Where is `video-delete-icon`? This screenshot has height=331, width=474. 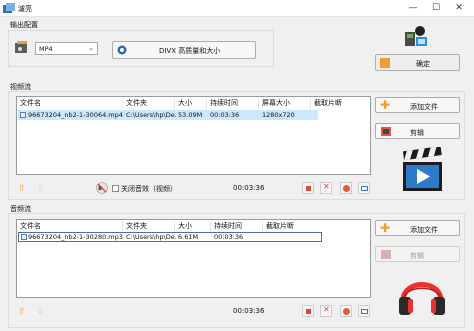
video-delete-icon is located at coordinates (308, 188).